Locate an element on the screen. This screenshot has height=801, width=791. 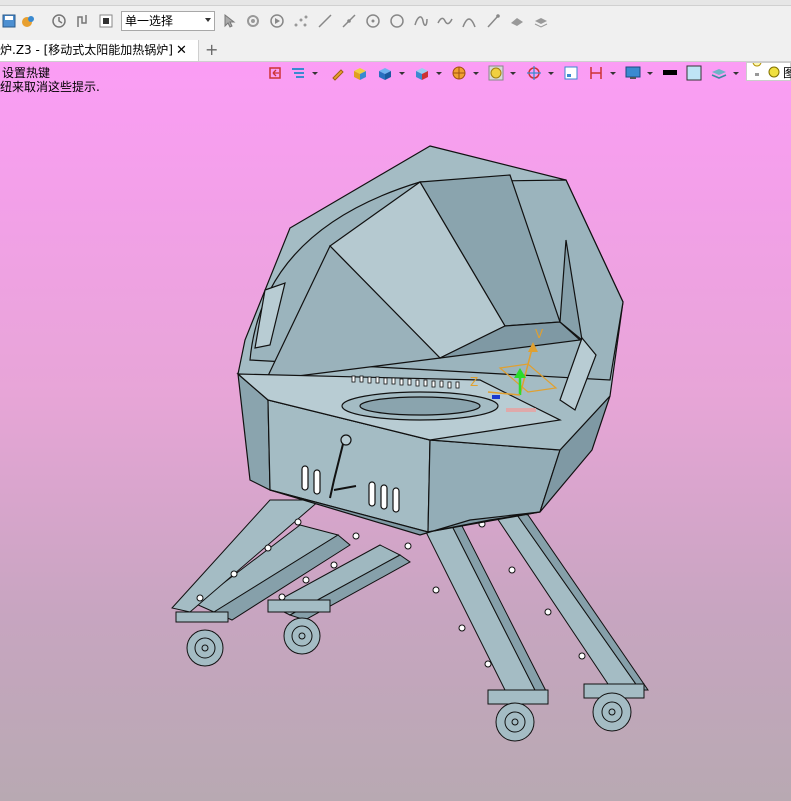
close-icon: ✕ is located at coordinates (181, 50).